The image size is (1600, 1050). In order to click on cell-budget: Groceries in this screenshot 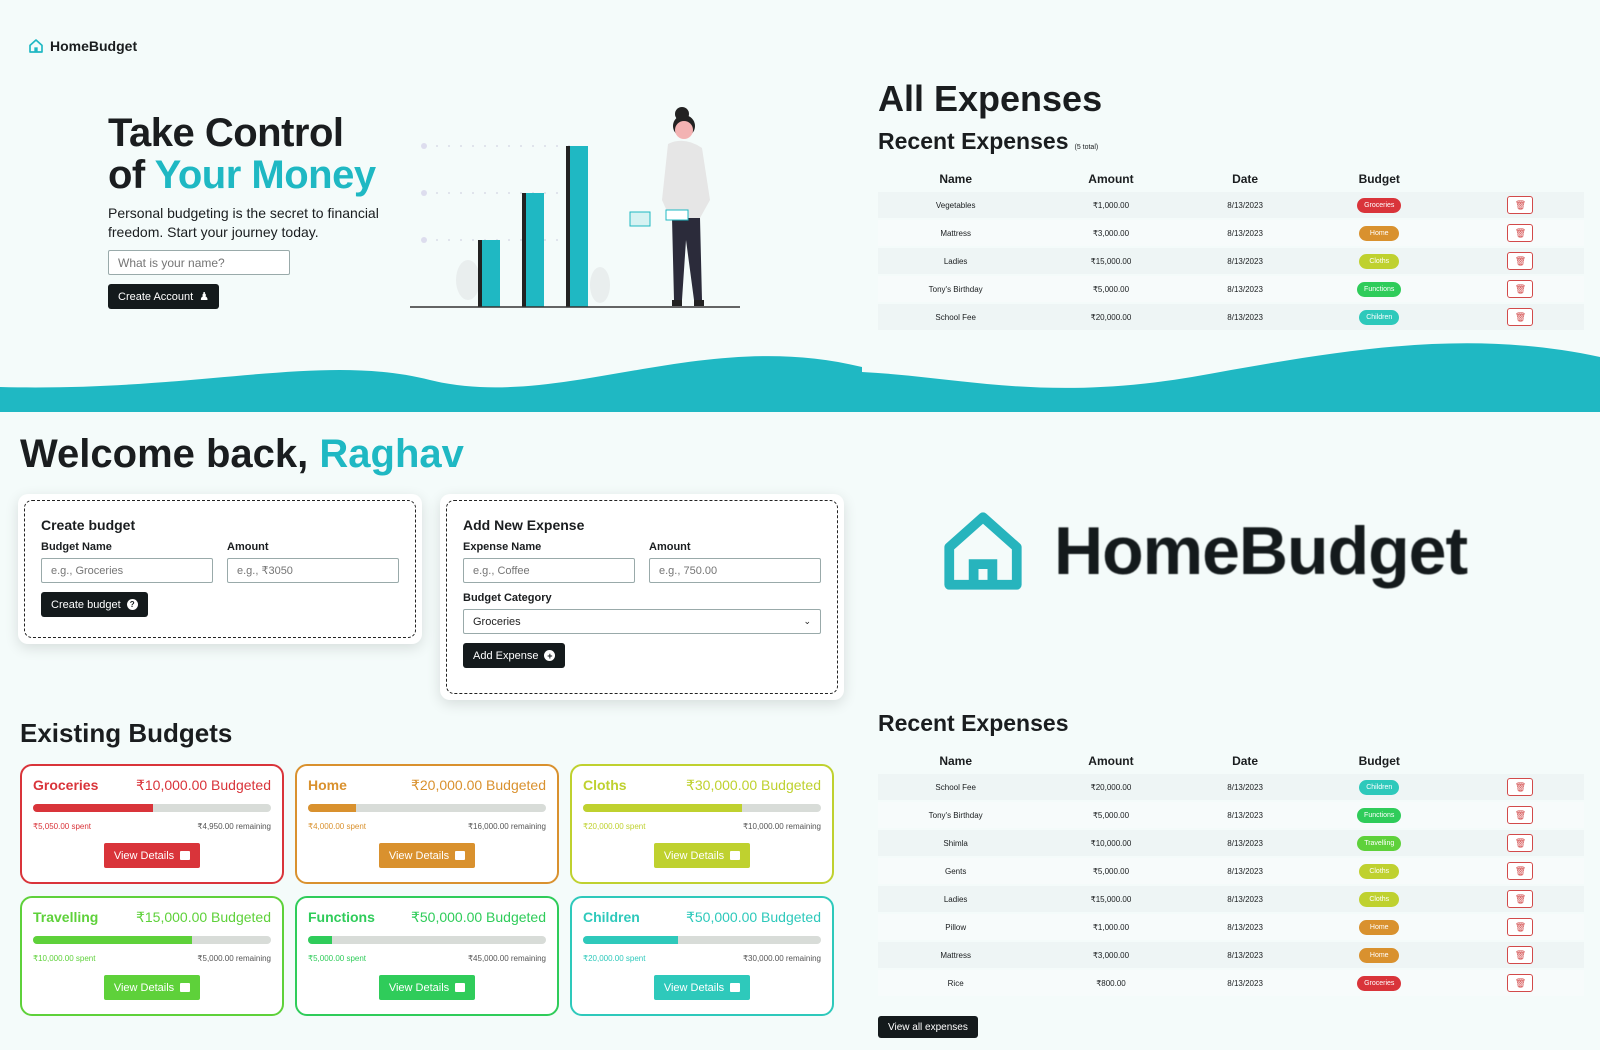, I will do `click(1379, 205)`.